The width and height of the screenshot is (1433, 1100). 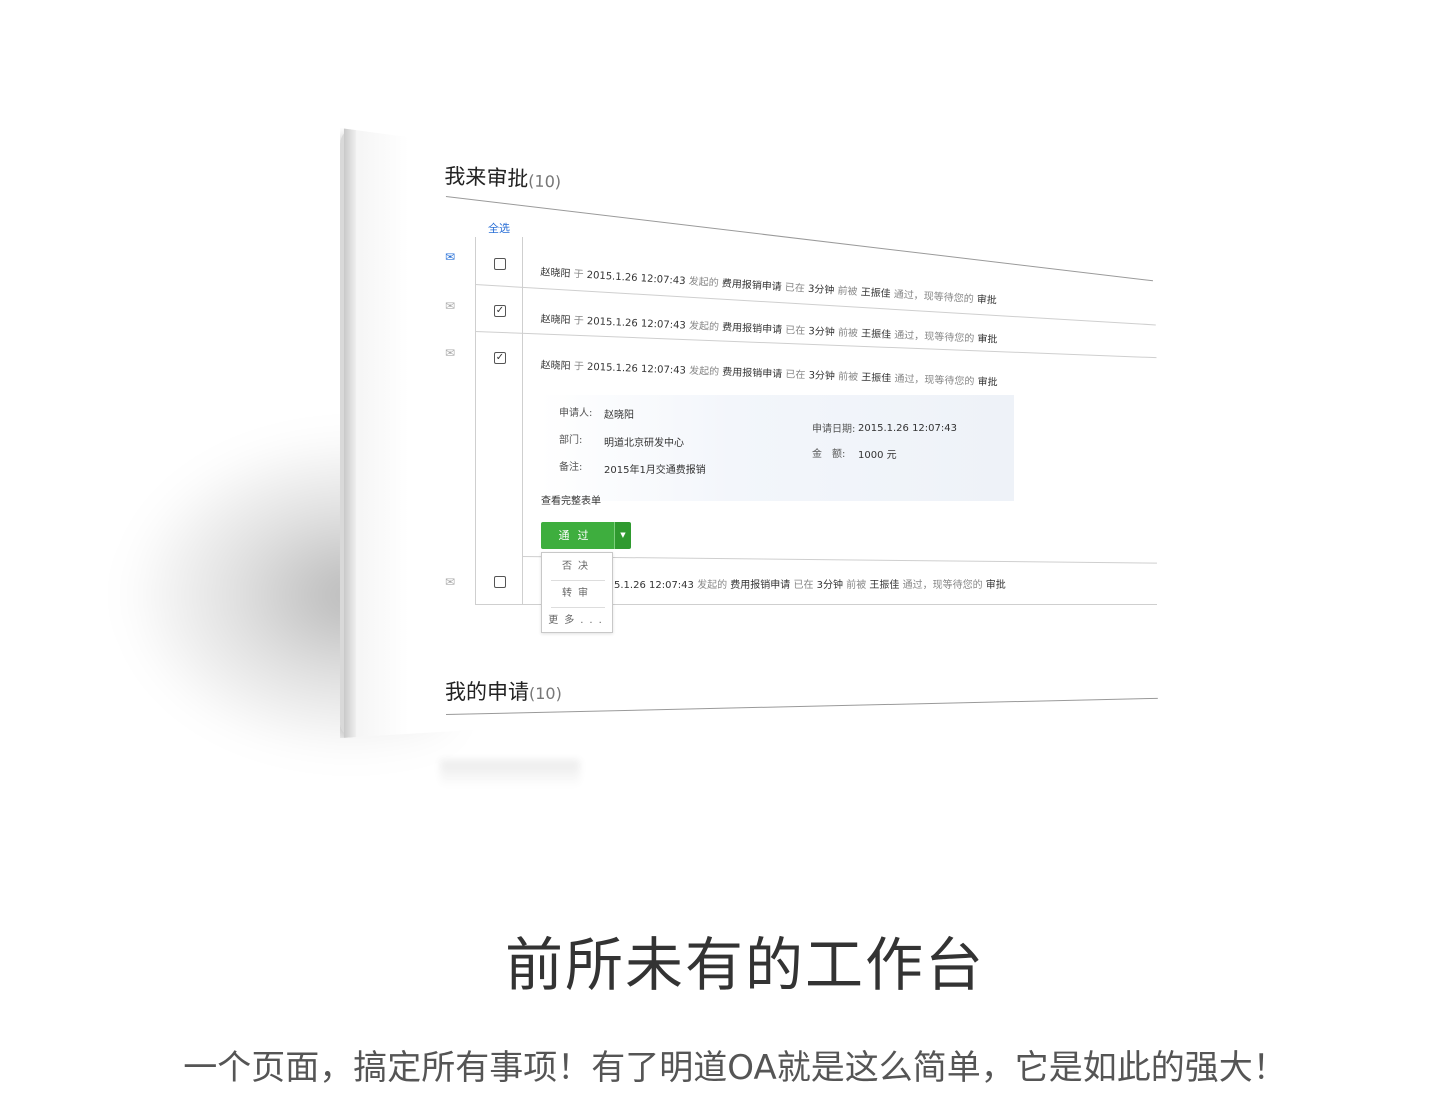 I want to click on caret-down-icon: ▼, so click(x=623, y=535).